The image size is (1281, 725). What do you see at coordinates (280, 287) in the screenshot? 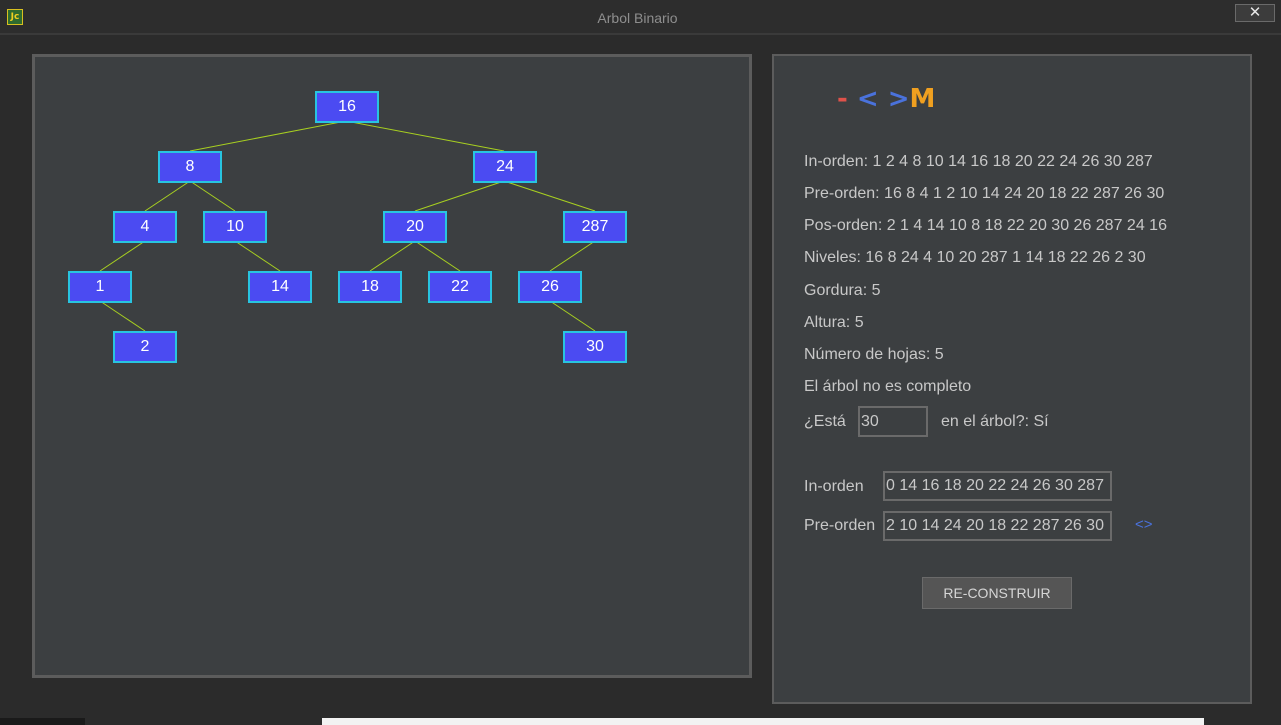
I see `tree-node: 14` at bounding box center [280, 287].